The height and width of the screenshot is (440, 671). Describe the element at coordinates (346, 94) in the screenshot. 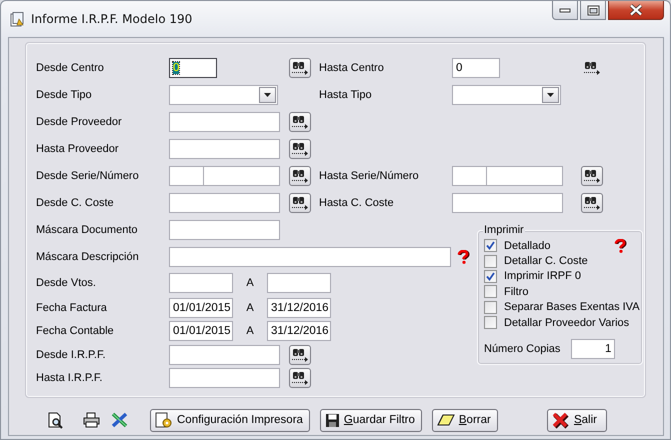

I see `field-label: Hasta Tipo` at that location.